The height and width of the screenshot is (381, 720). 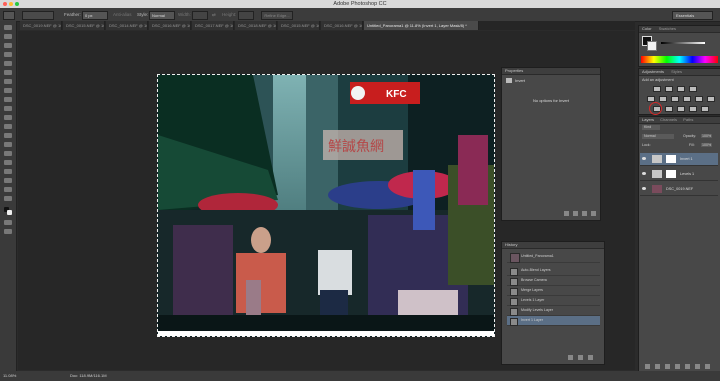 I want to click on tab-styles: Styles, so click(x=676, y=71).